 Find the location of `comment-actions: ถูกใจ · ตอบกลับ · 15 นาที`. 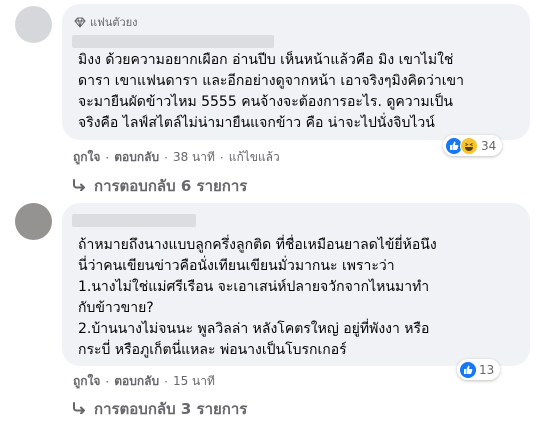

comment-actions: ถูกใจ · ตอบกลับ · 15 นาที is located at coordinates (144, 381).